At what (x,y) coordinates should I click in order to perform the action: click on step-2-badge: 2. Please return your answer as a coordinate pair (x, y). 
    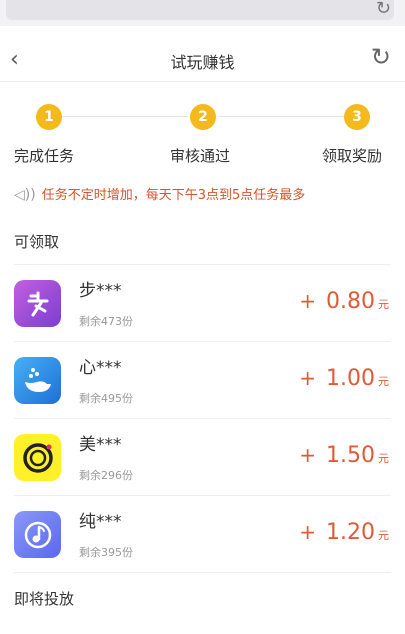
    Looking at the image, I should click on (203, 117).